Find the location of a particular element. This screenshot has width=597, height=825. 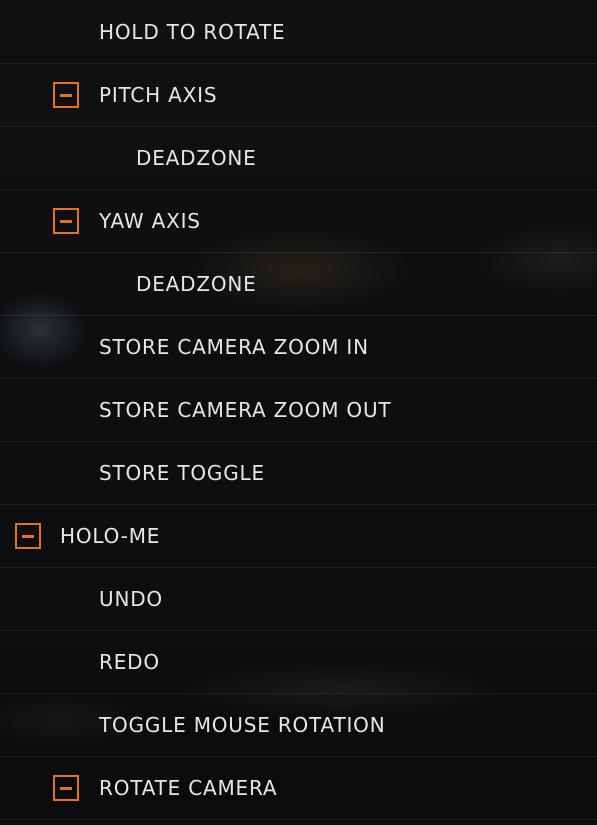

list-item-redo: REDO is located at coordinates (298, 662).